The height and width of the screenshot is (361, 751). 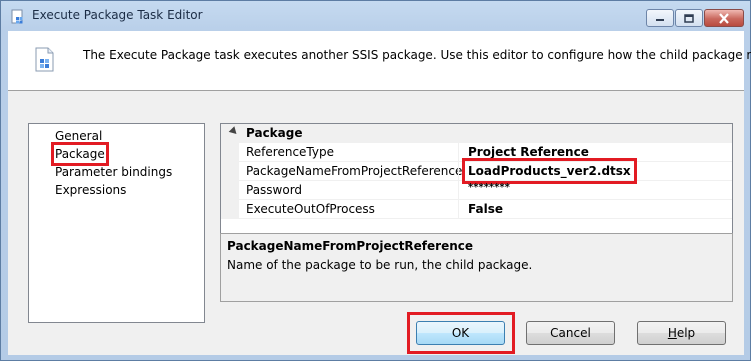 What do you see at coordinates (113, 172) in the screenshot?
I see `nav-item-parameter-bindings: Parameter bindings` at bounding box center [113, 172].